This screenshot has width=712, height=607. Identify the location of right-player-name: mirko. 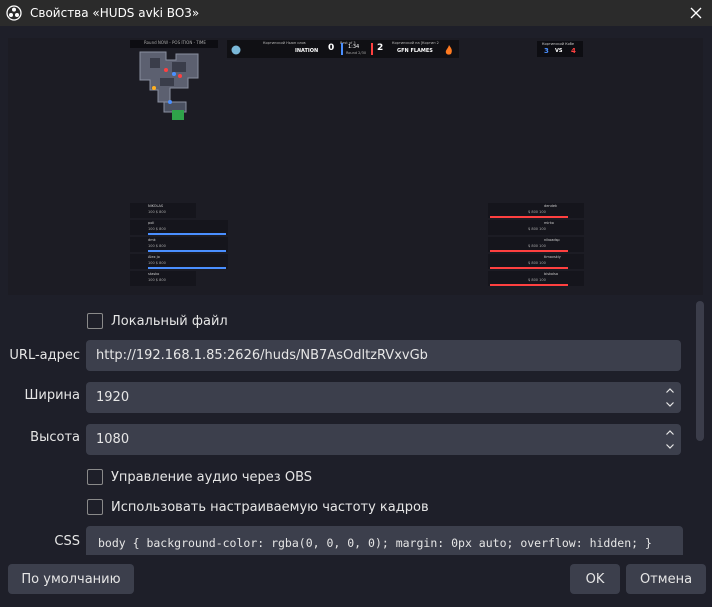
(549, 223).